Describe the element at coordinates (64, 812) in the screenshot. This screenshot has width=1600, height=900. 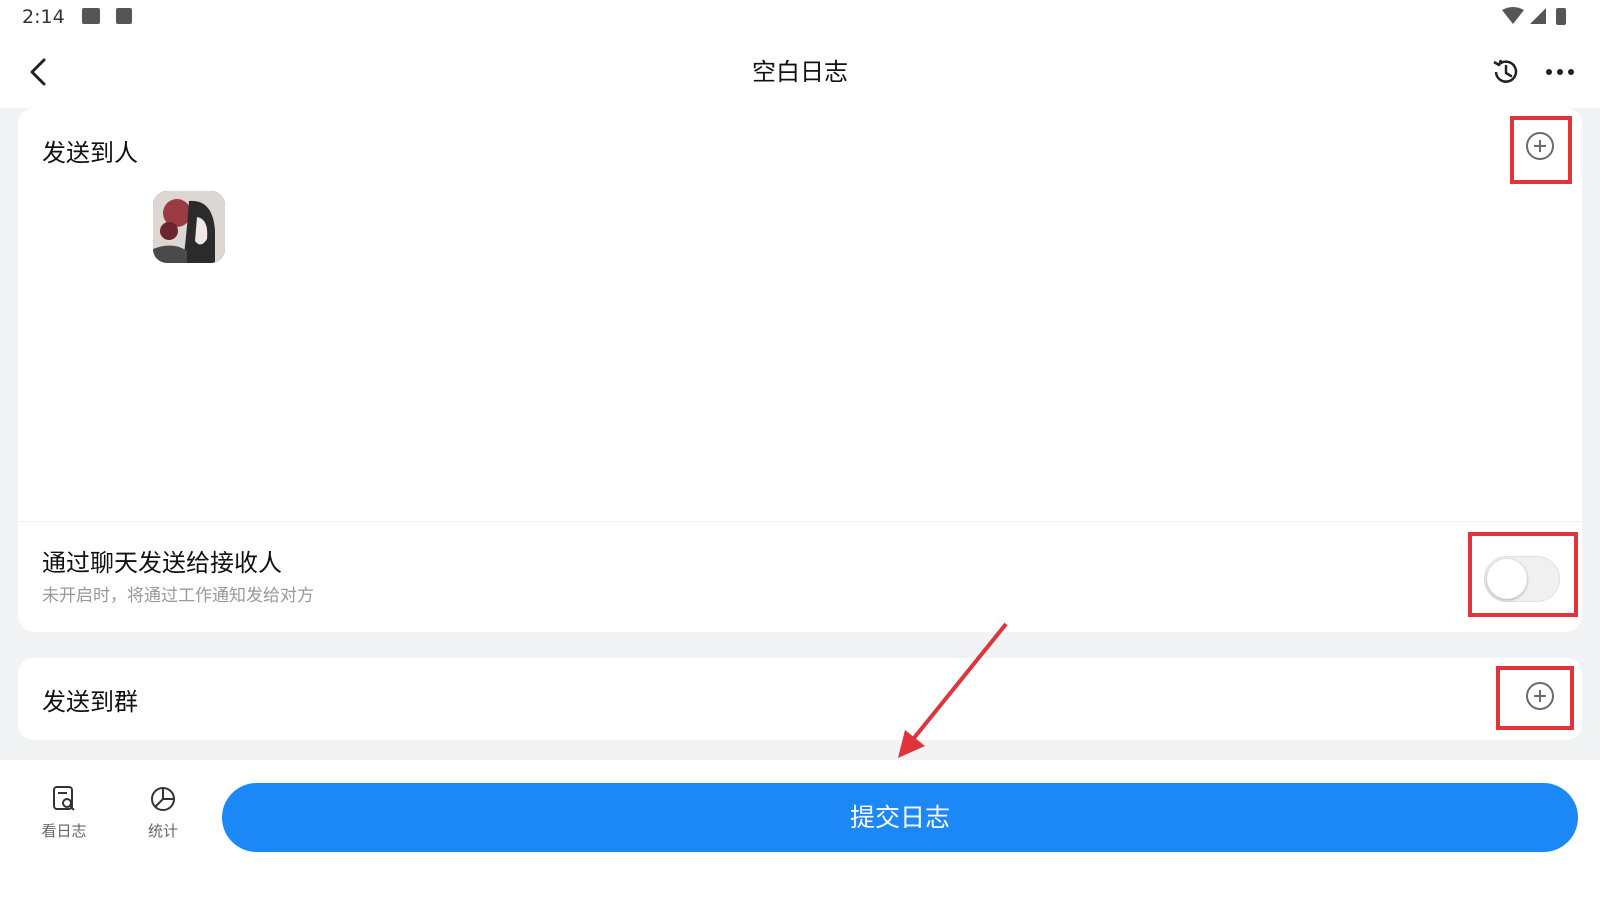
I see `tab-view-log: 看日志` at that location.